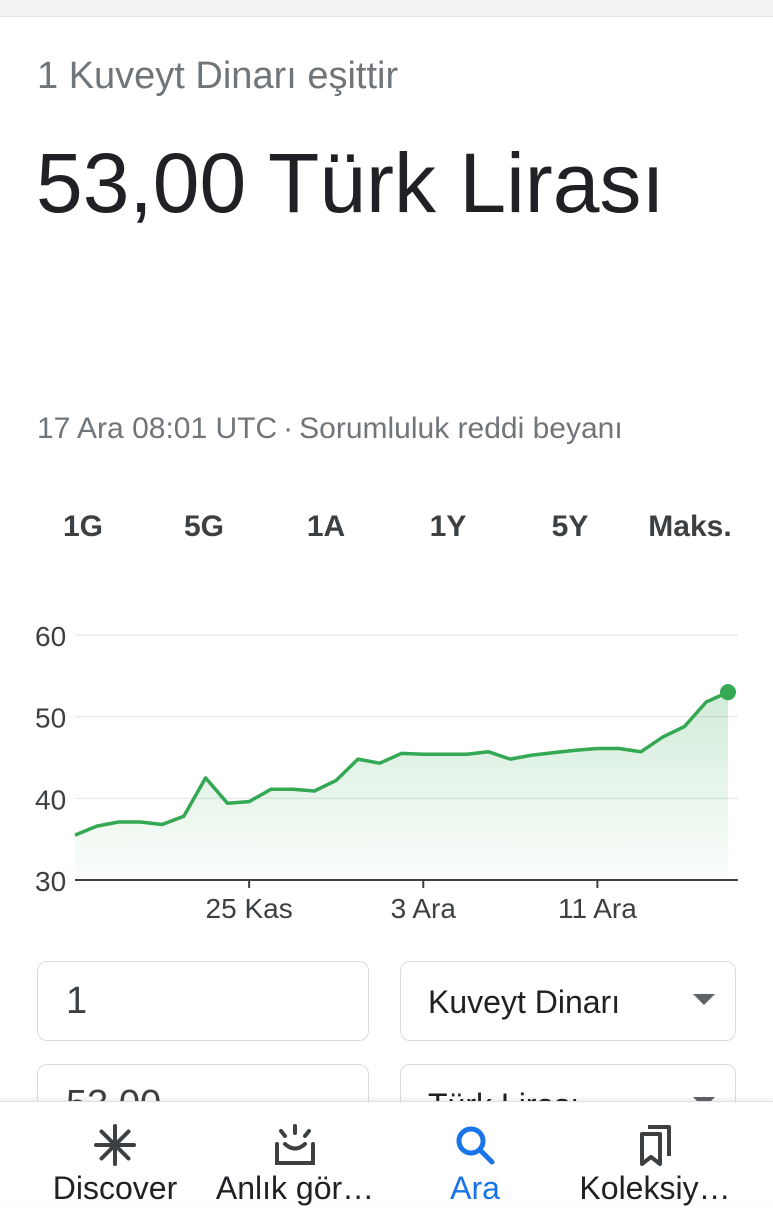 The image size is (773, 1208). Describe the element at coordinates (690, 527) in the screenshot. I see `range-tab-max: Maks.` at that location.